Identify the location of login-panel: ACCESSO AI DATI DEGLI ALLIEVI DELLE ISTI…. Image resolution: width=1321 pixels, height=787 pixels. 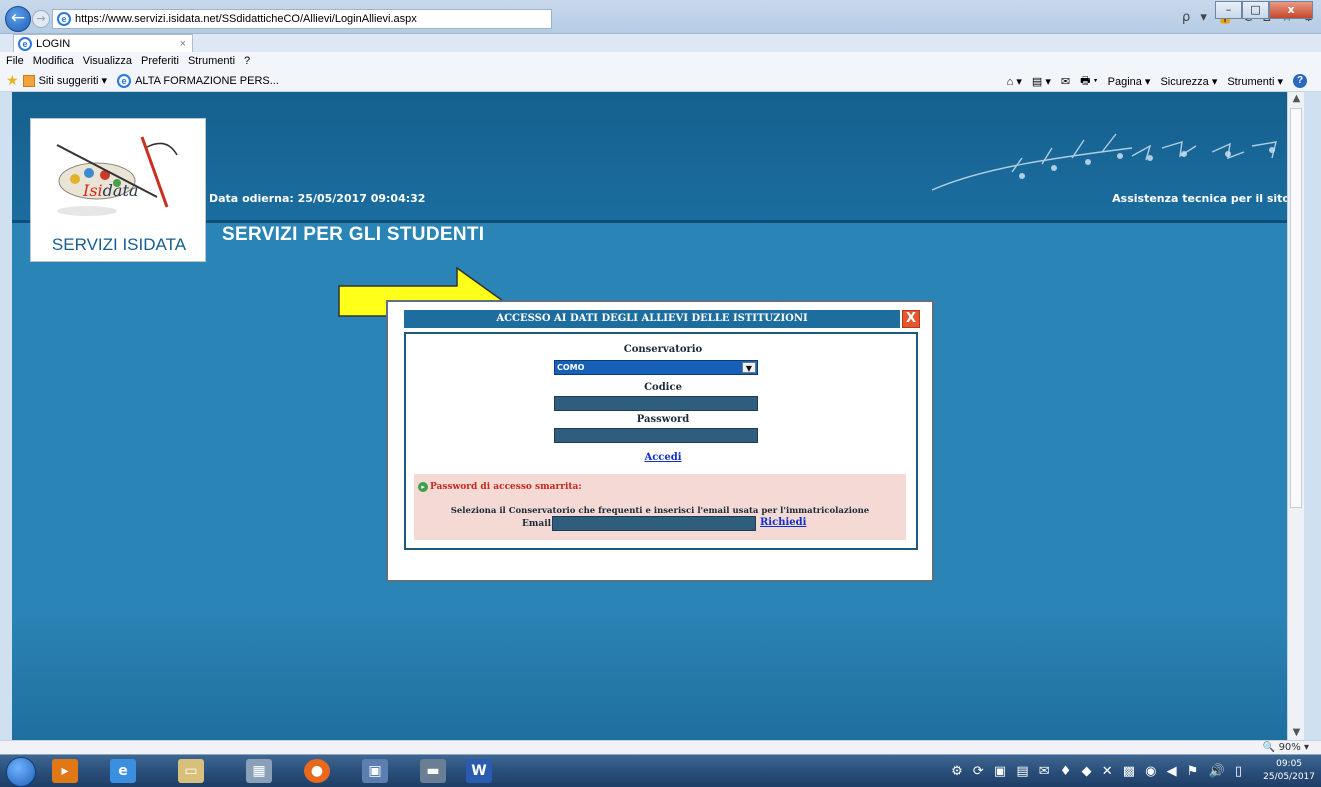
(660, 441).